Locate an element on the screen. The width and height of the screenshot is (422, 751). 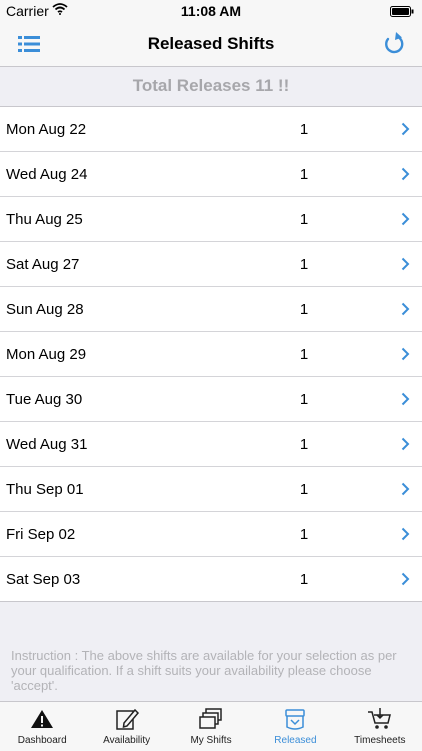
shift-date: Thu Aug 25 is located at coordinates (44, 219).